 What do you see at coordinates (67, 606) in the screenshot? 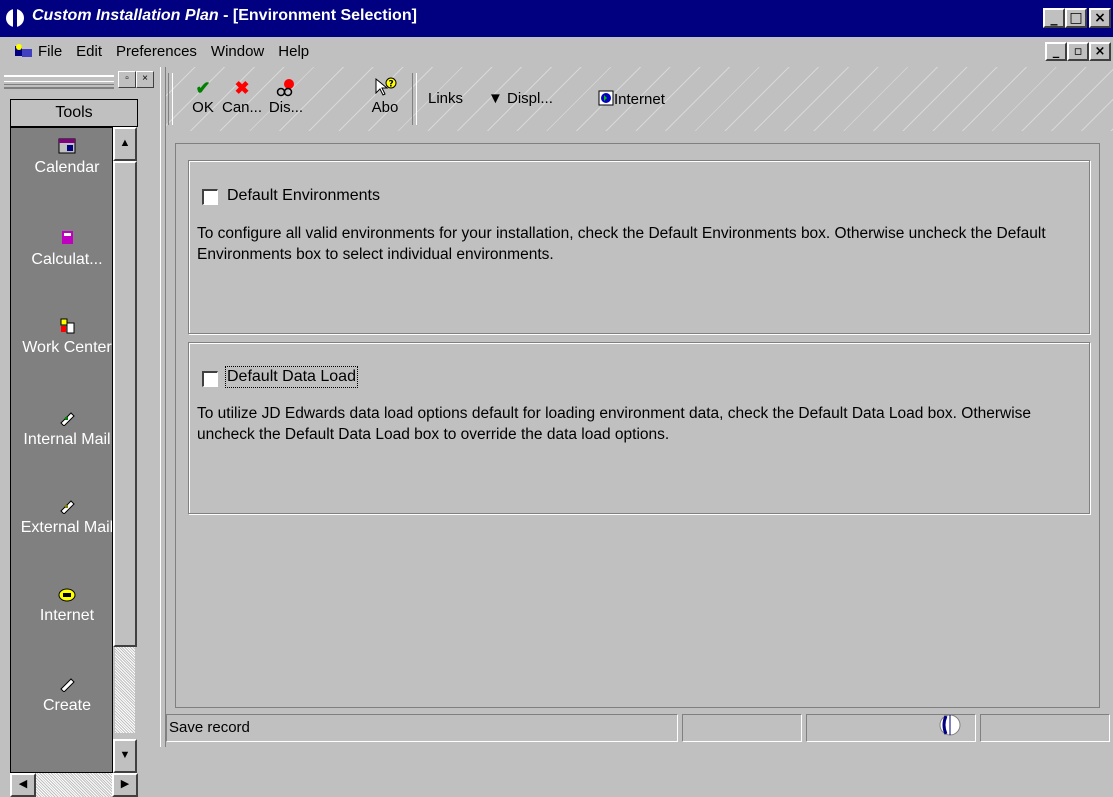
I see `tool-internet: Internet` at bounding box center [67, 606].